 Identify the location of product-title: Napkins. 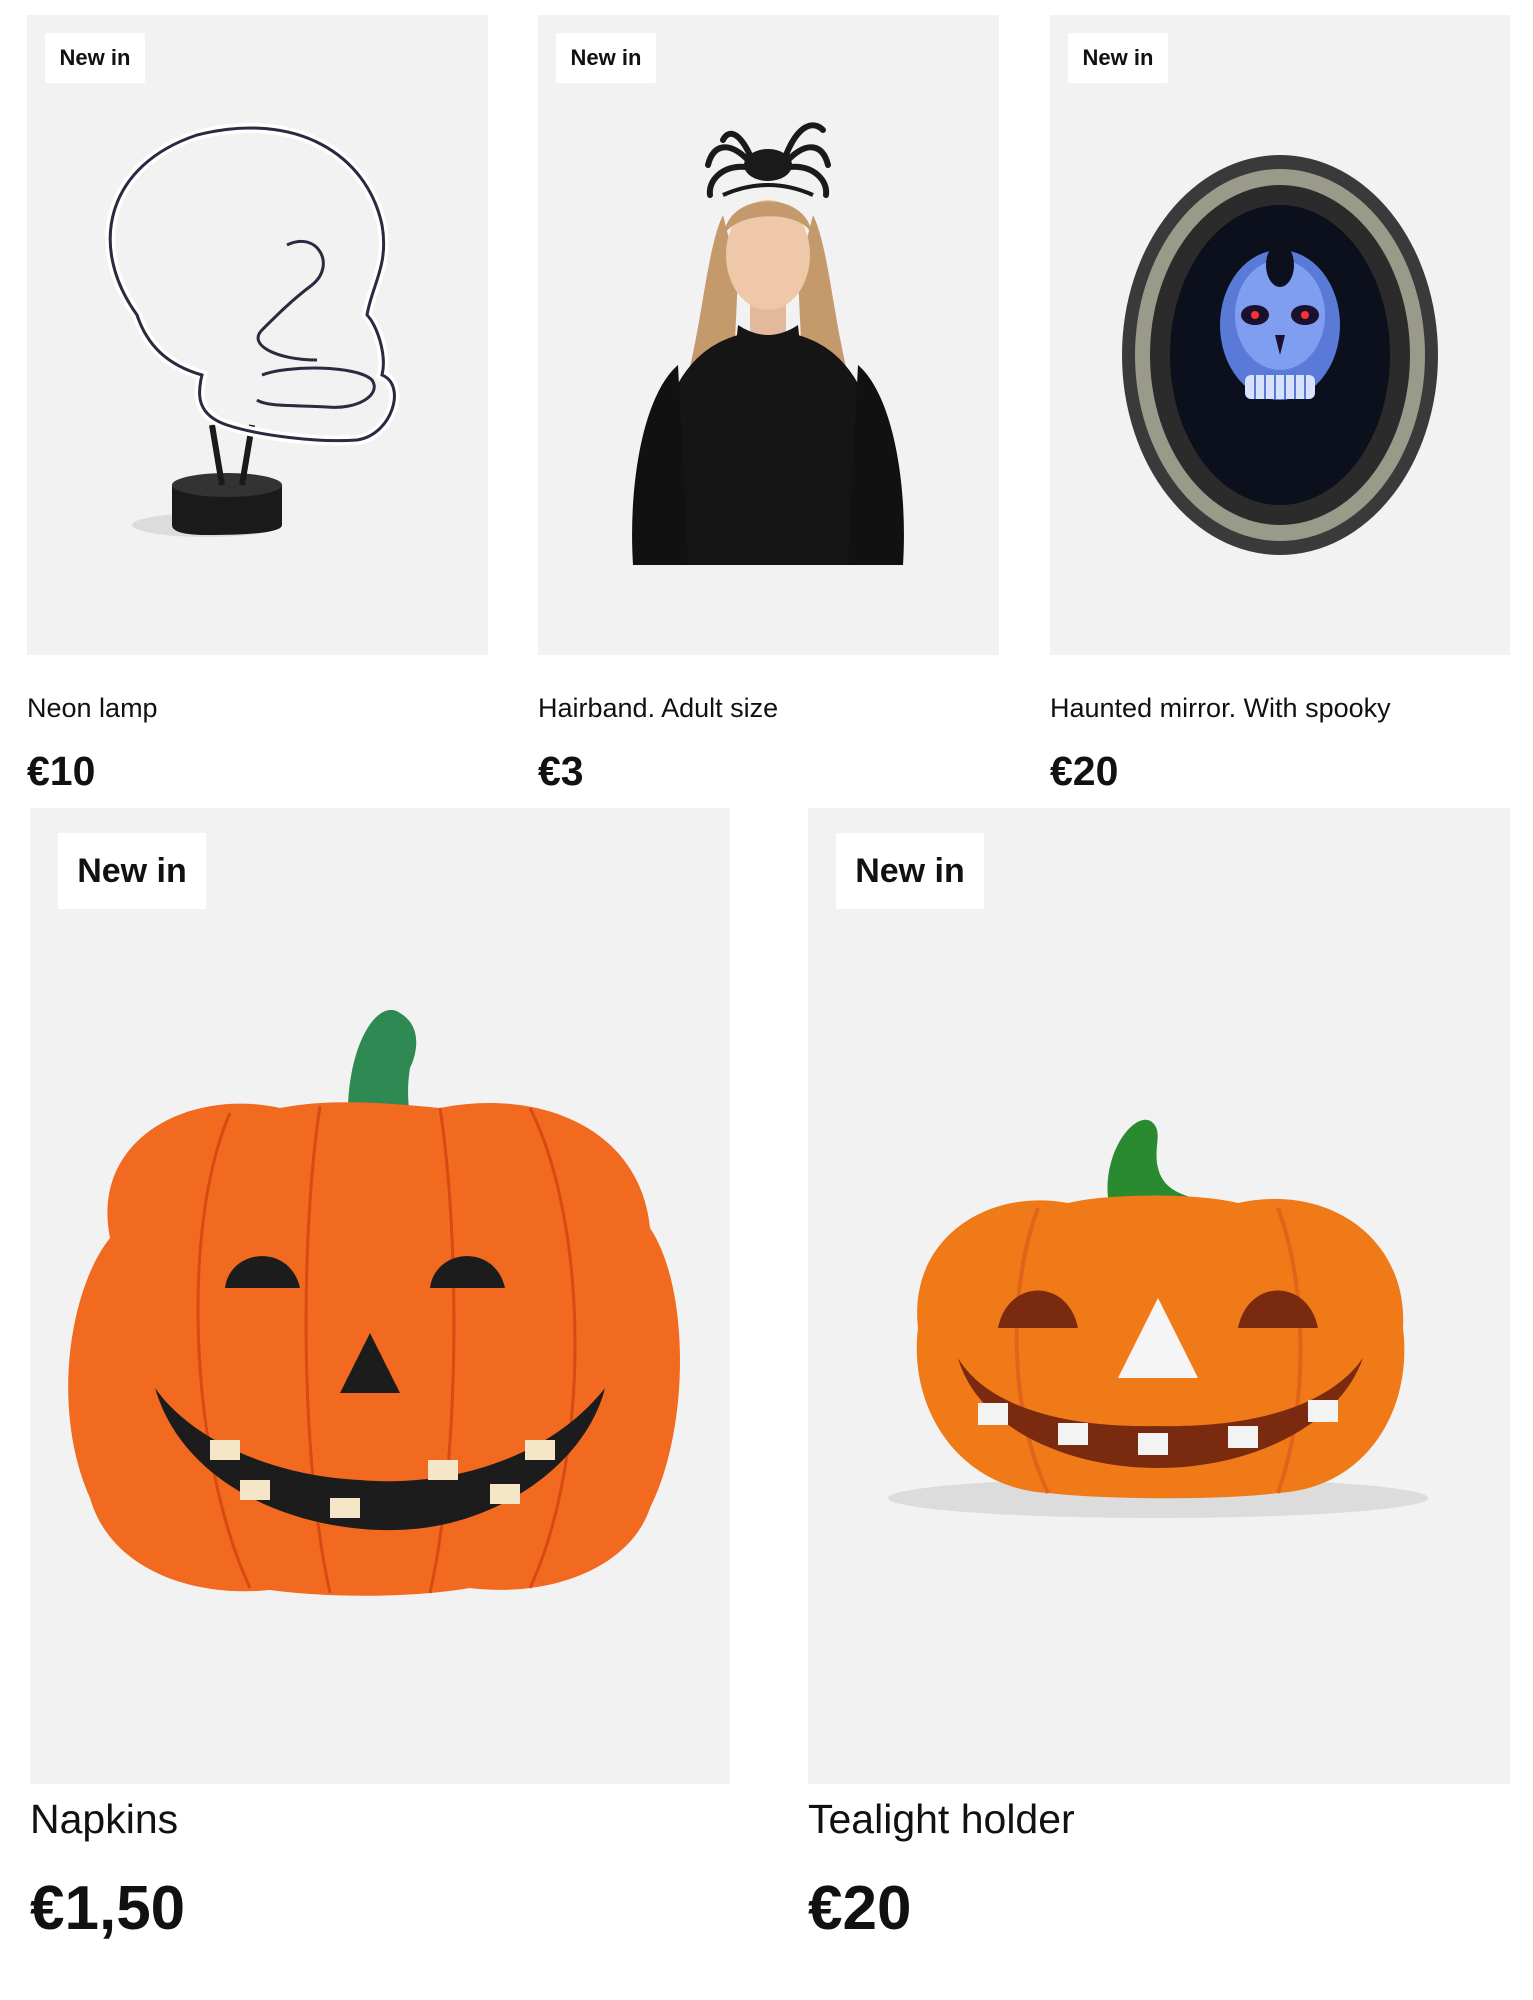
(104, 1819).